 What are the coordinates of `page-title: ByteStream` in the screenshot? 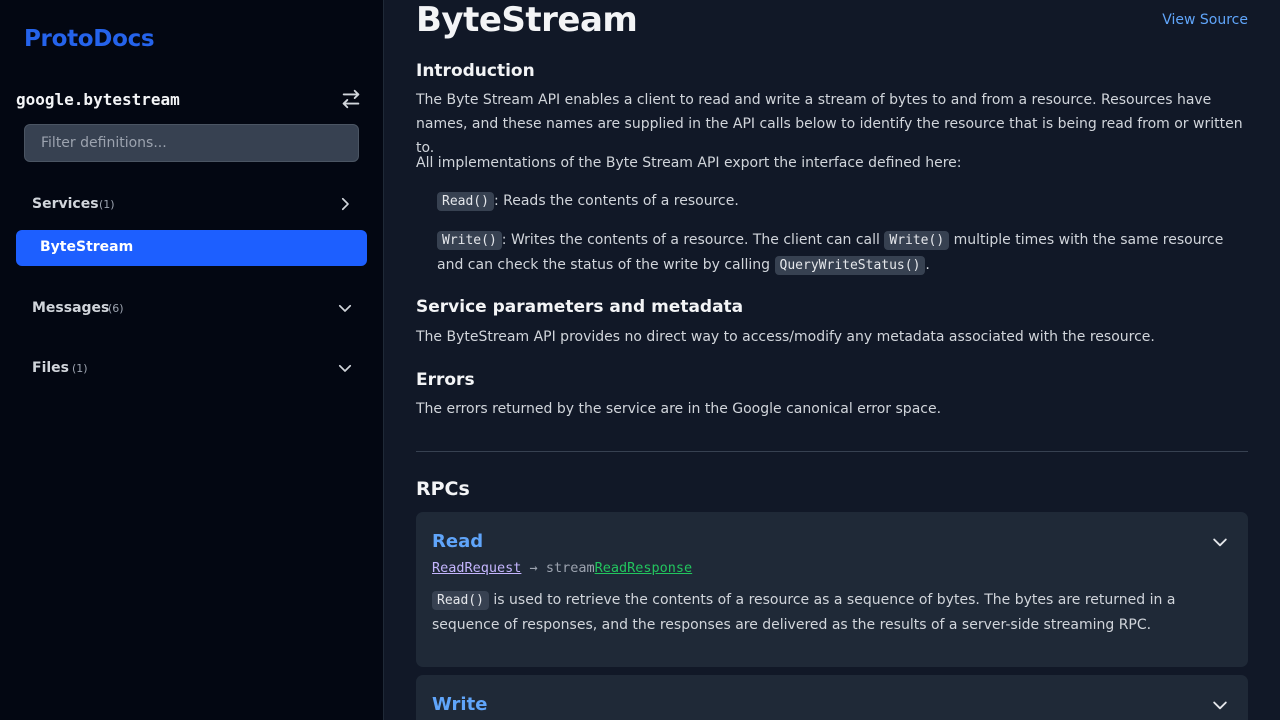 It's located at (527, 20).